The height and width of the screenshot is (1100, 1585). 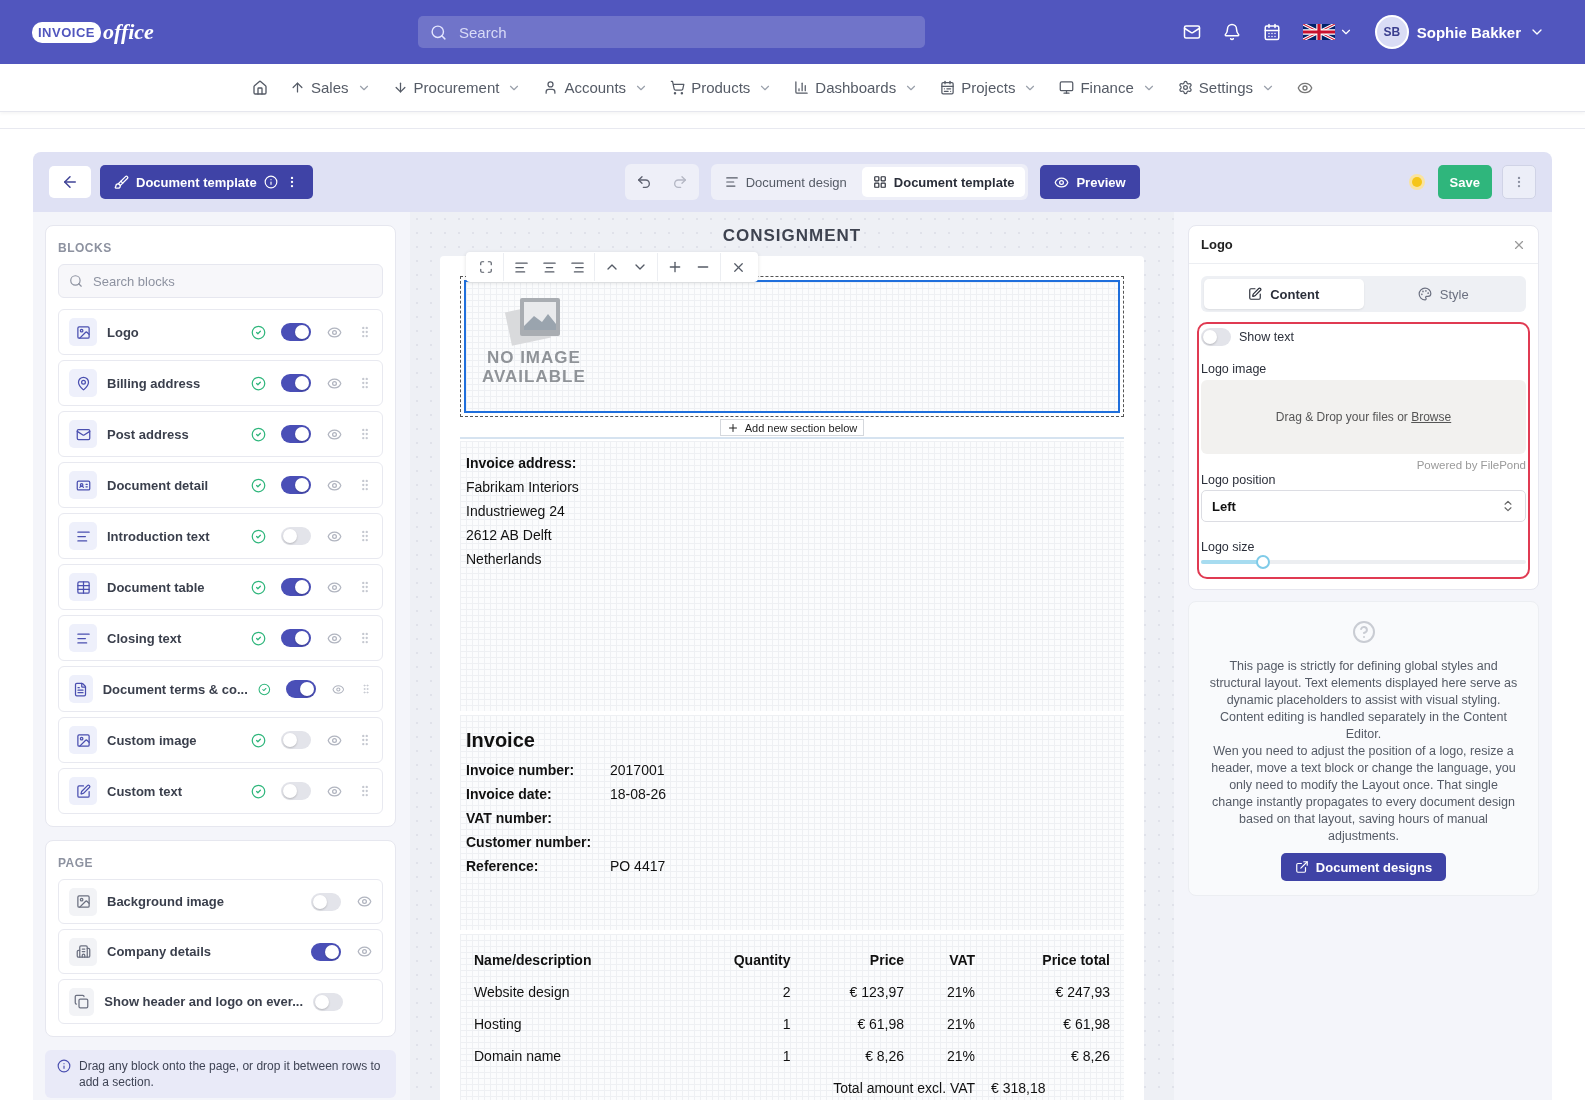 What do you see at coordinates (961, 1024) in the screenshot?
I see `table-cell-text: 21%` at bounding box center [961, 1024].